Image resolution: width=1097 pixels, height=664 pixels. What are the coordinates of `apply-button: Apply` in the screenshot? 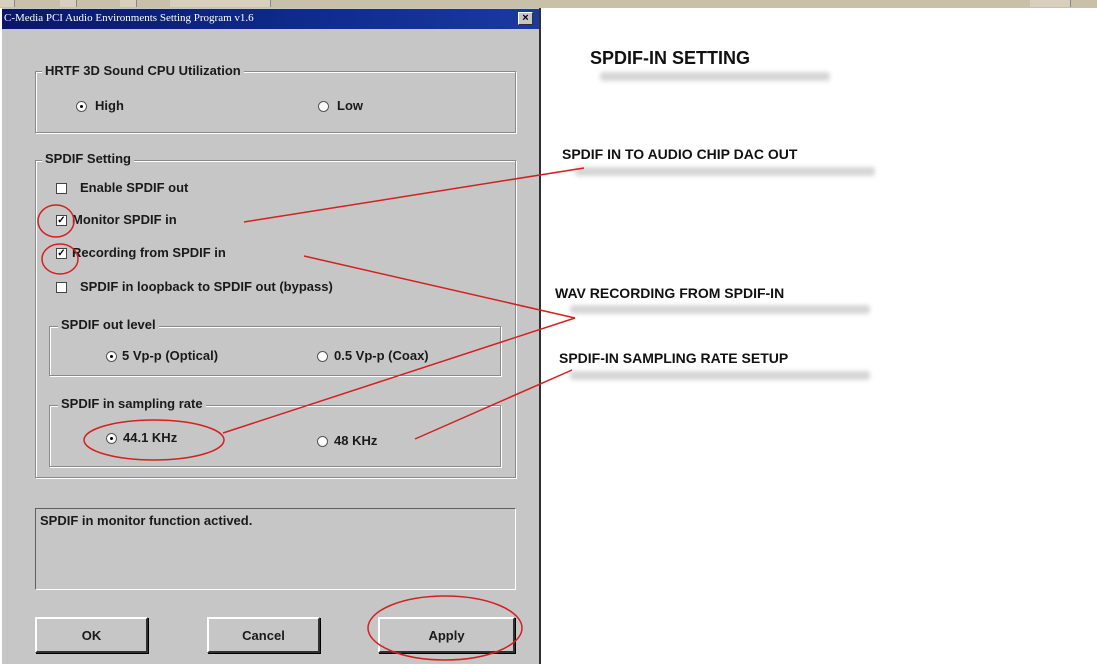 It's located at (446, 635).